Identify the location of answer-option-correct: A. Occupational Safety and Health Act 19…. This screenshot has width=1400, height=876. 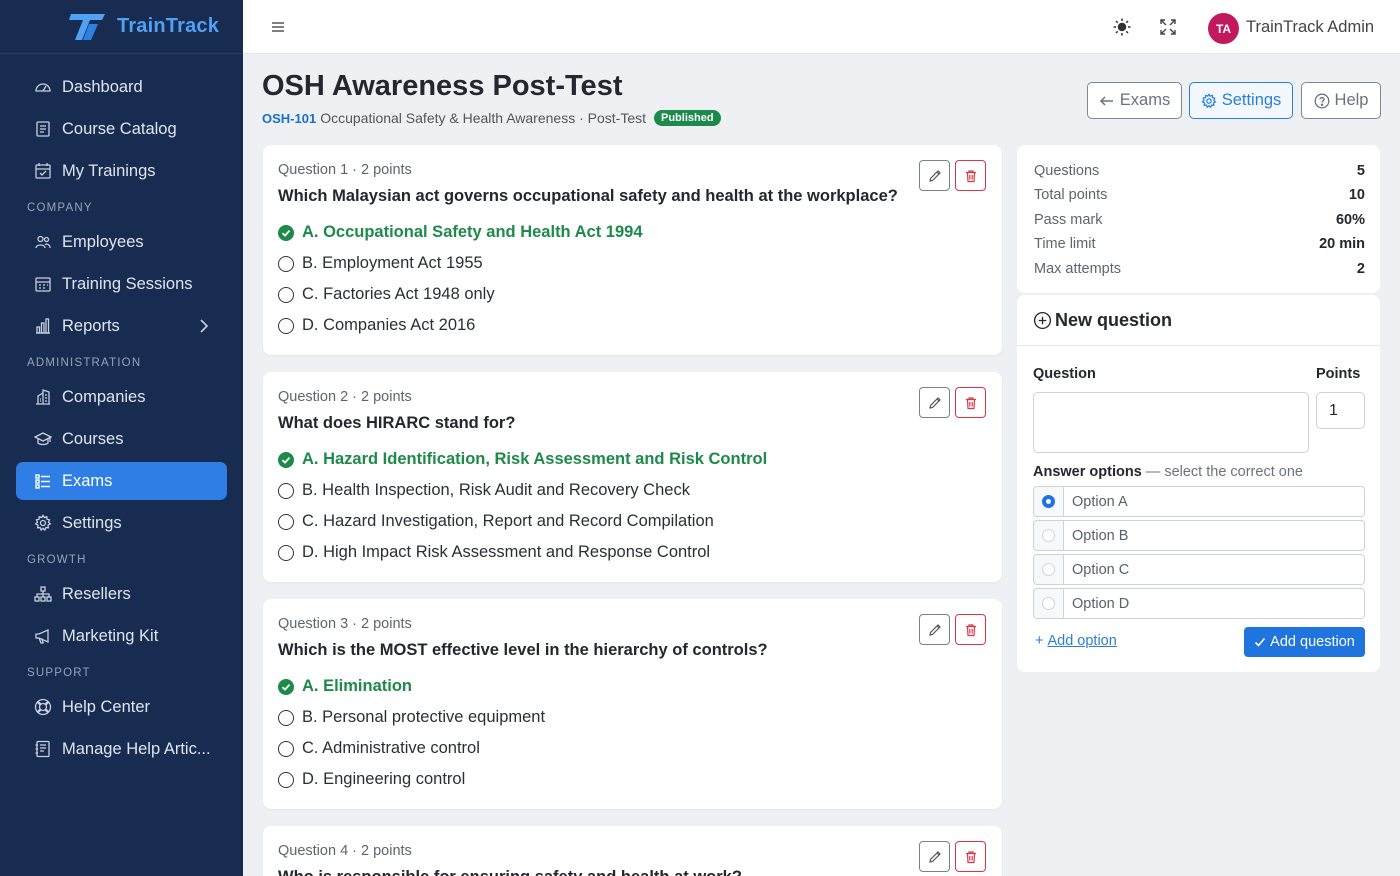
(460, 232).